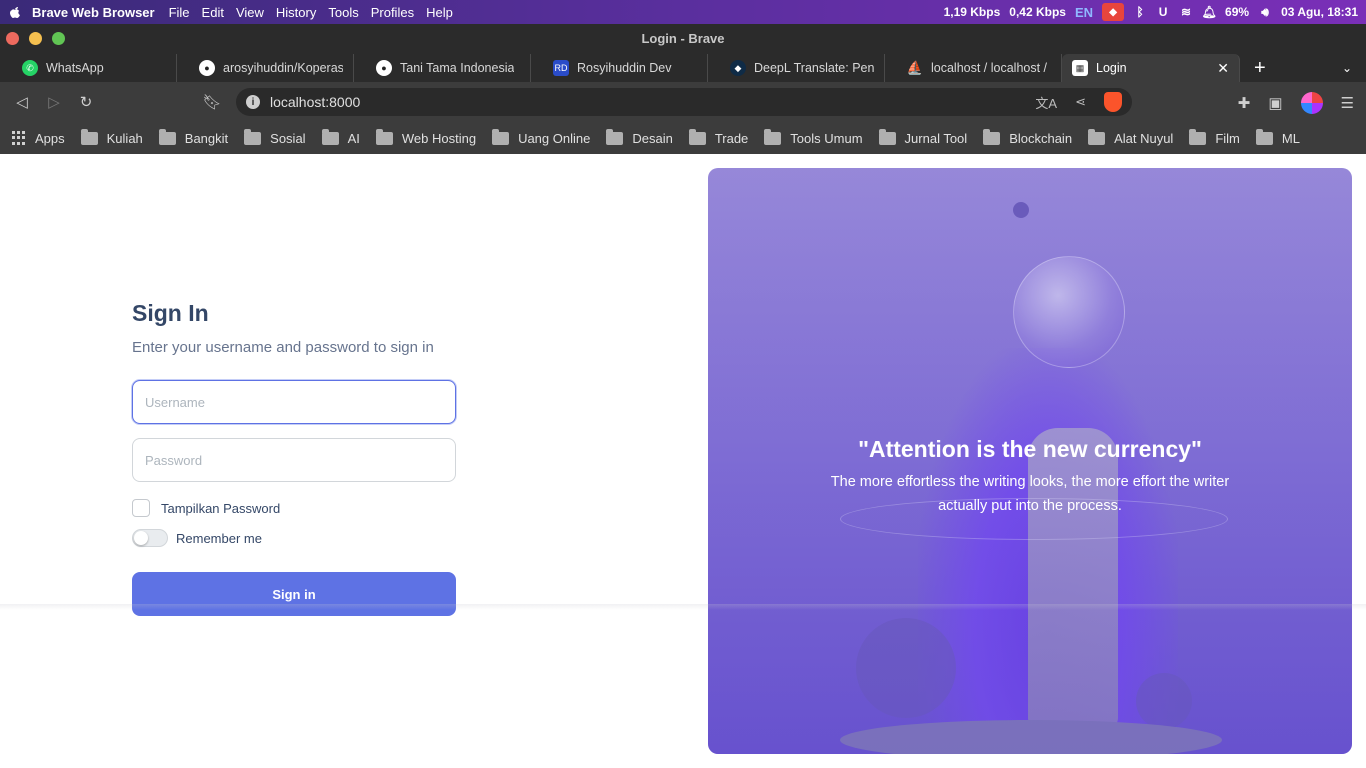 This screenshot has width=1366, height=768. I want to click on forward-icon: ▷, so click(54, 102).